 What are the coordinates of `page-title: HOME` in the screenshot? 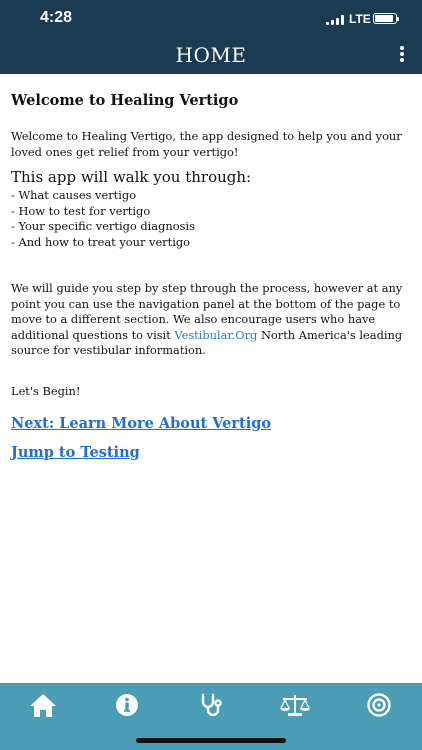 It's located at (211, 55).